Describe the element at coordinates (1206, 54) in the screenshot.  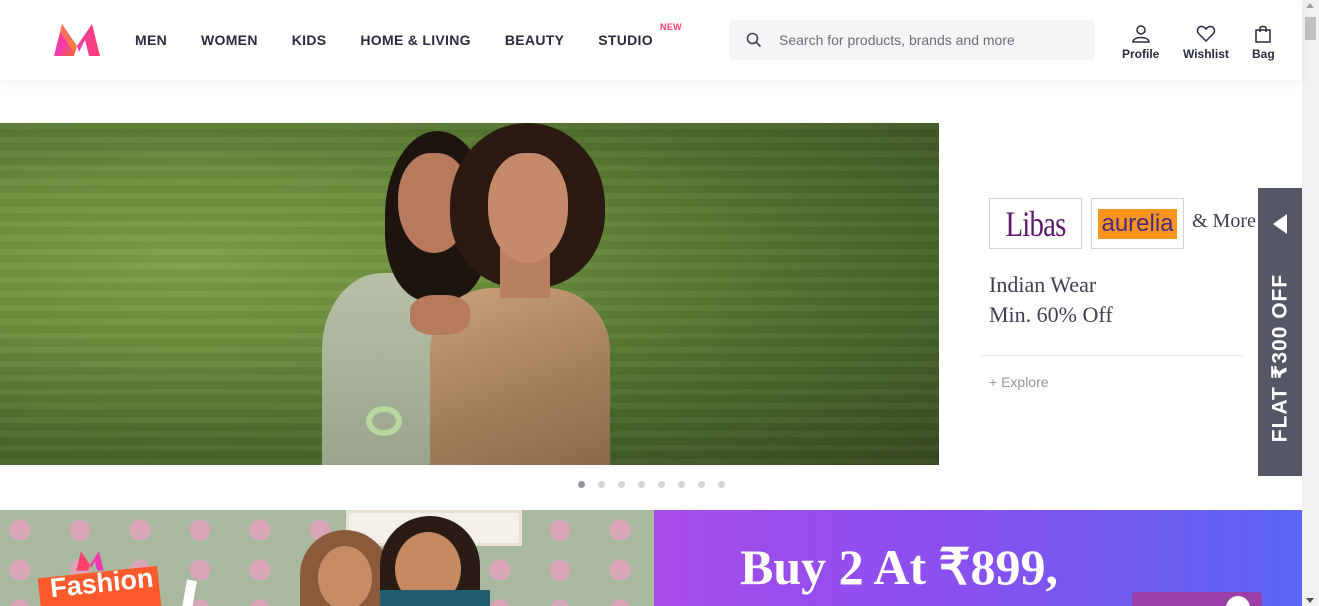
I see `wishlist-label: Wishlist` at that location.